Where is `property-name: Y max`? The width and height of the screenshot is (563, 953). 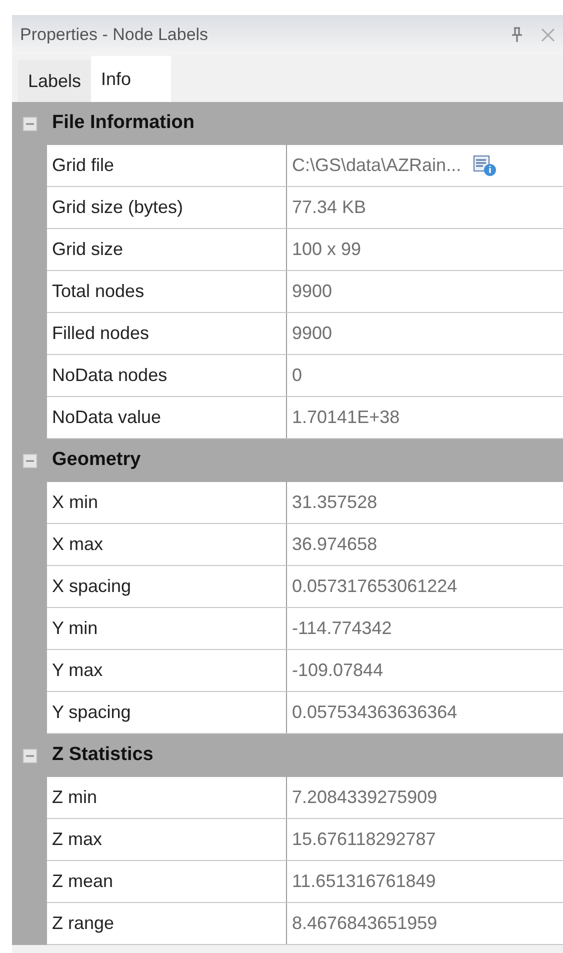 property-name: Y max is located at coordinates (77, 670).